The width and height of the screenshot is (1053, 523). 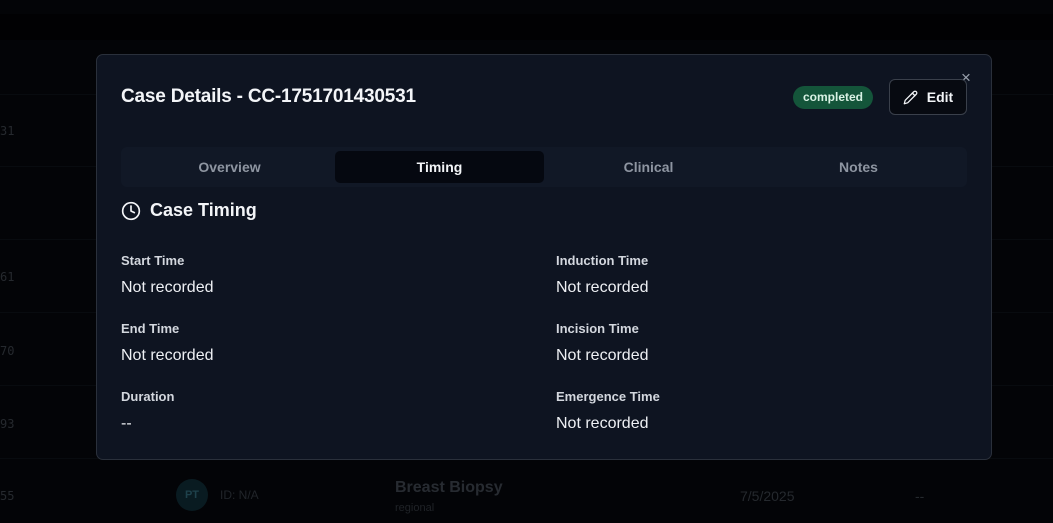 I want to click on section-title: Case Timing, so click(x=203, y=210).